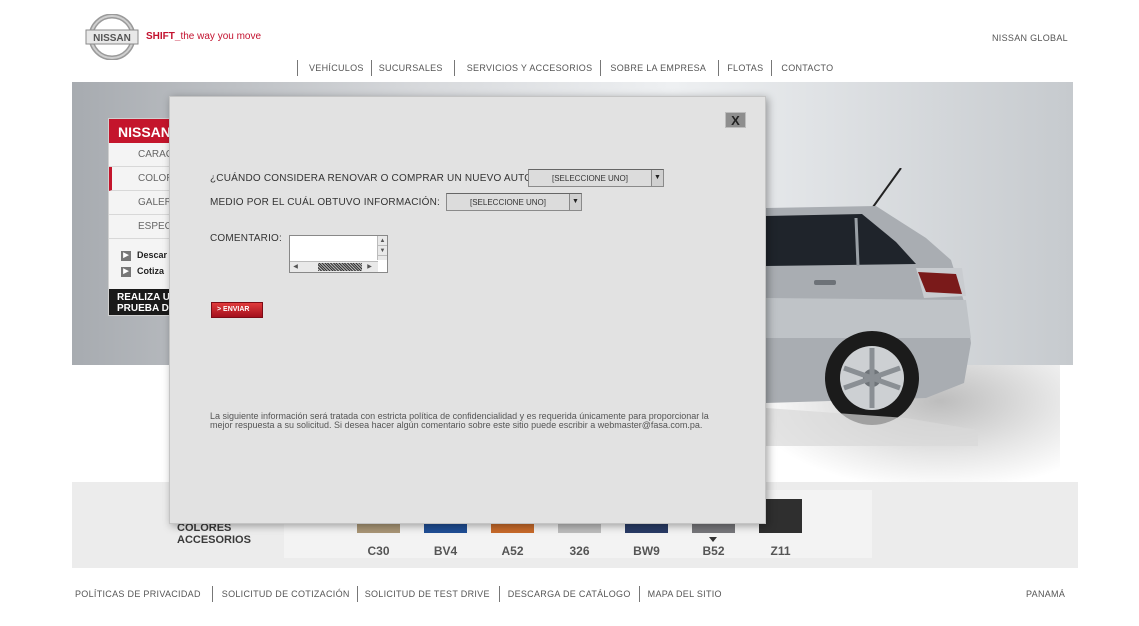 The width and height of the screenshot is (1139, 626). I want to click on scrollbar-thumb, so click(340, 267).